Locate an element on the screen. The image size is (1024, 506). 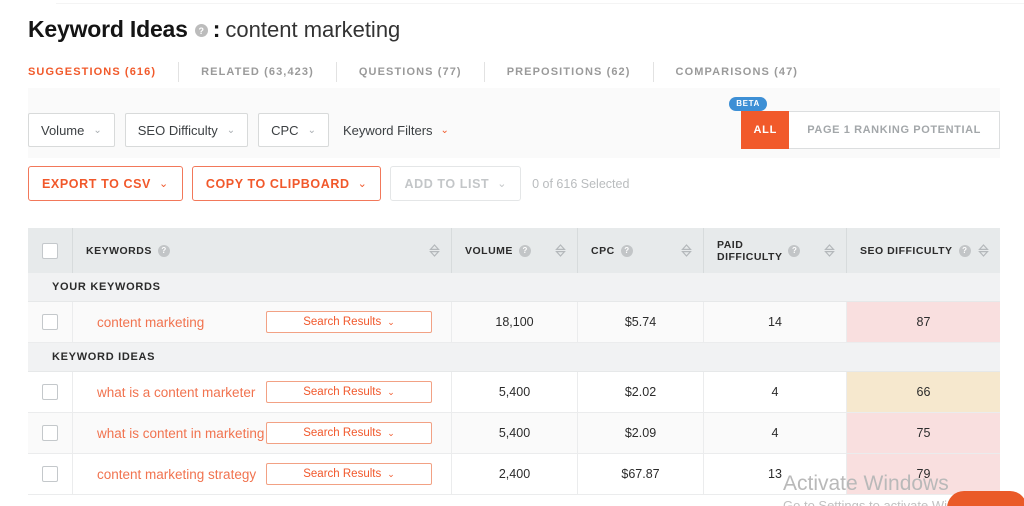
toggle-page1-button: PAGE 1 RANKING POTENTIAL is located at coordinates (894, 130).